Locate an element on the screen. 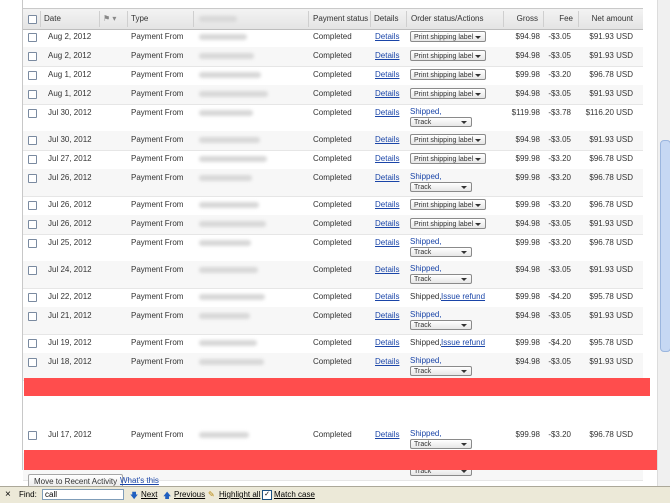 The image size is (670, 504). scrollbar-thumb is located at coordinates (665, 246).